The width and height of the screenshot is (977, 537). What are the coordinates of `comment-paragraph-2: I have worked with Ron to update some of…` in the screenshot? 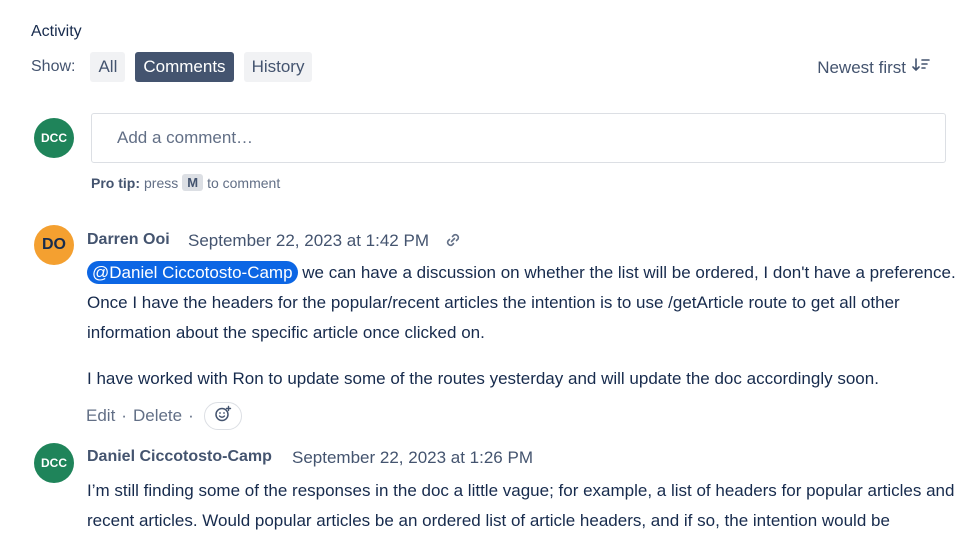 It's located at (483, 378).